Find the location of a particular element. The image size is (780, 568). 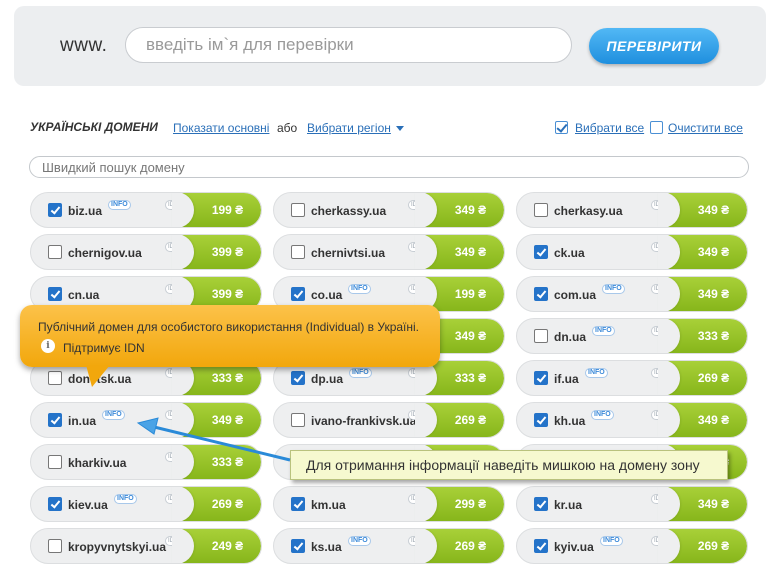

domain-price: 199 ₴ is located at coordinates (216, 210).